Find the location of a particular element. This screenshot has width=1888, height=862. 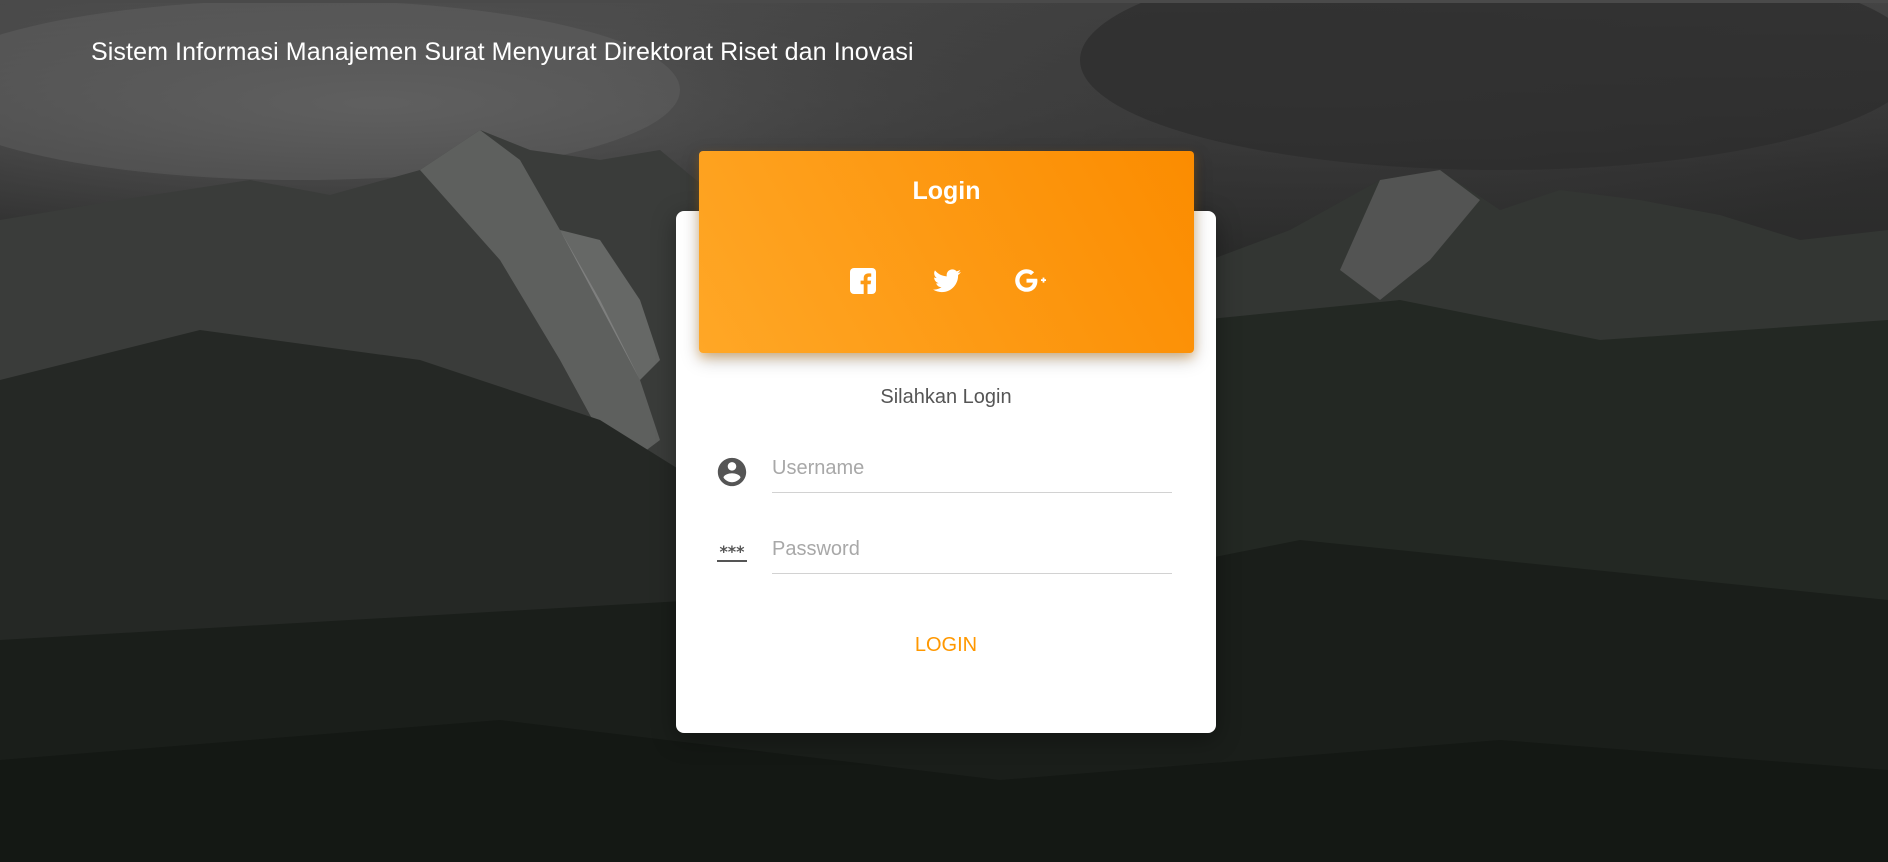

password-input is located at coordinates (972, 549).